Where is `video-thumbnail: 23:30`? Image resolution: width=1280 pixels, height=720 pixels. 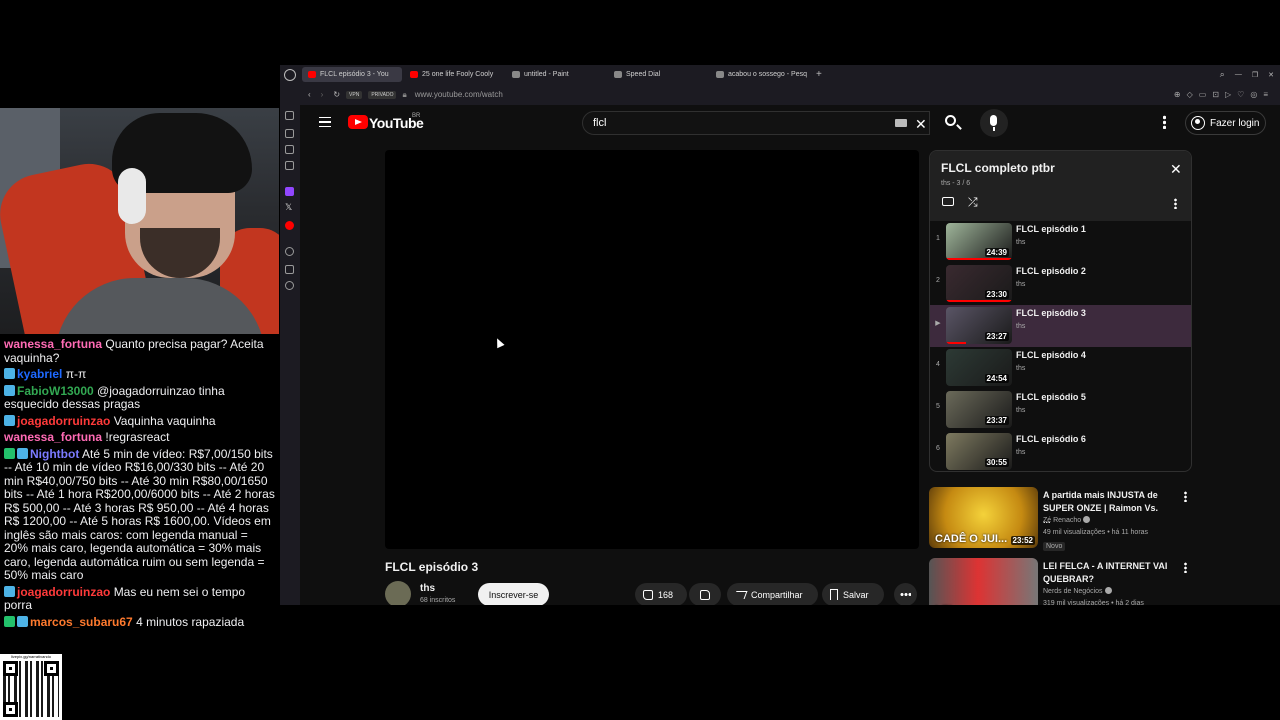
video-thumbnail: 23:30 is located at coordinates (979, 283).